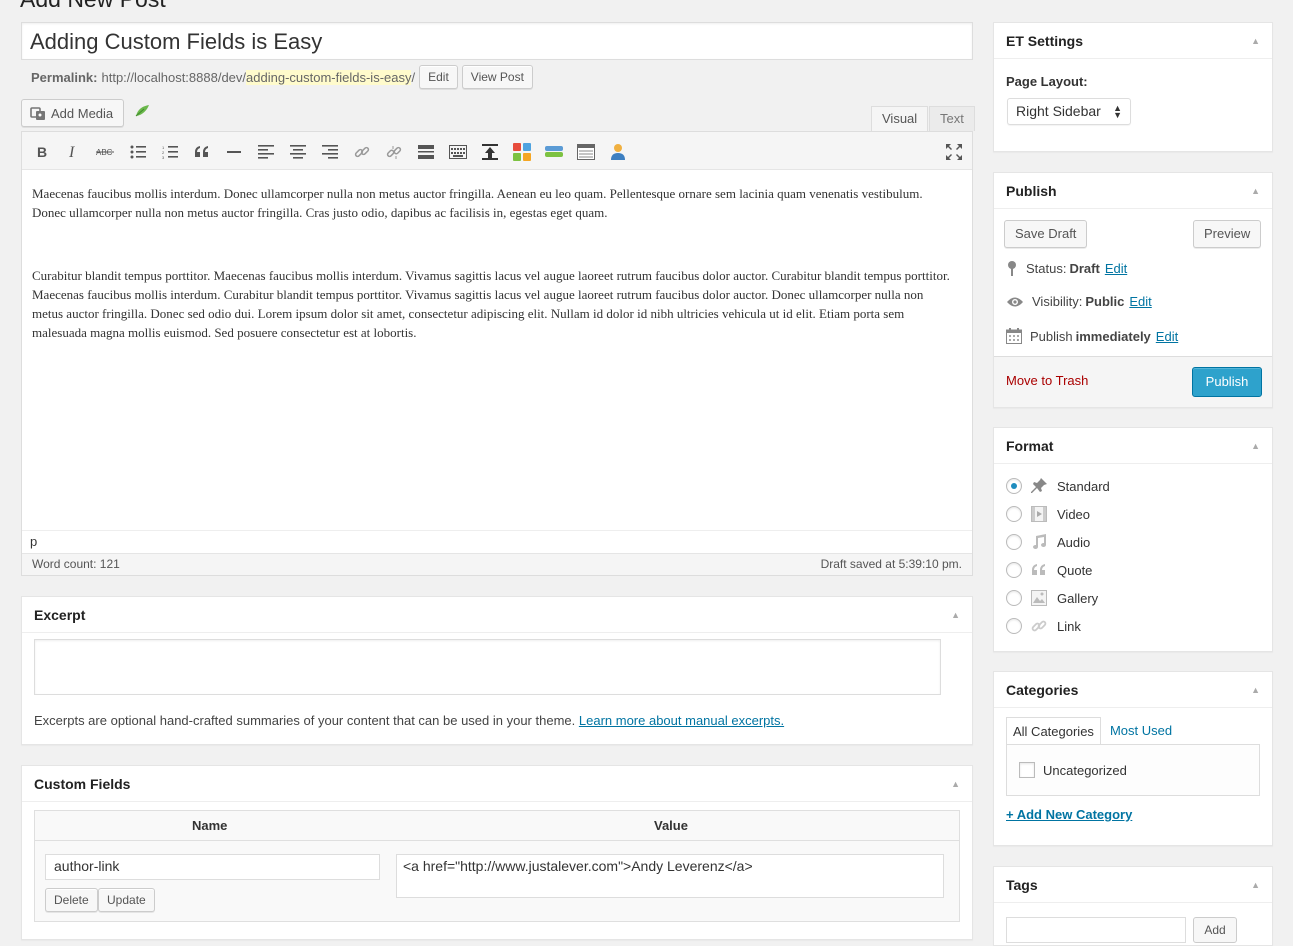 This screenshot has width=1293, height=946. Describe the element at coordinates (1105, 301) in the screenshot. I see `visibility-value: Public` at that location.